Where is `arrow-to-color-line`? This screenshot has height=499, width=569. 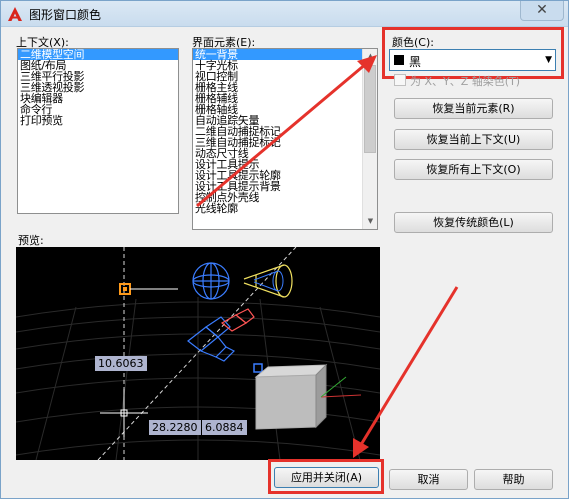 arrow-to-color-line is located at coordinates (282, 134).